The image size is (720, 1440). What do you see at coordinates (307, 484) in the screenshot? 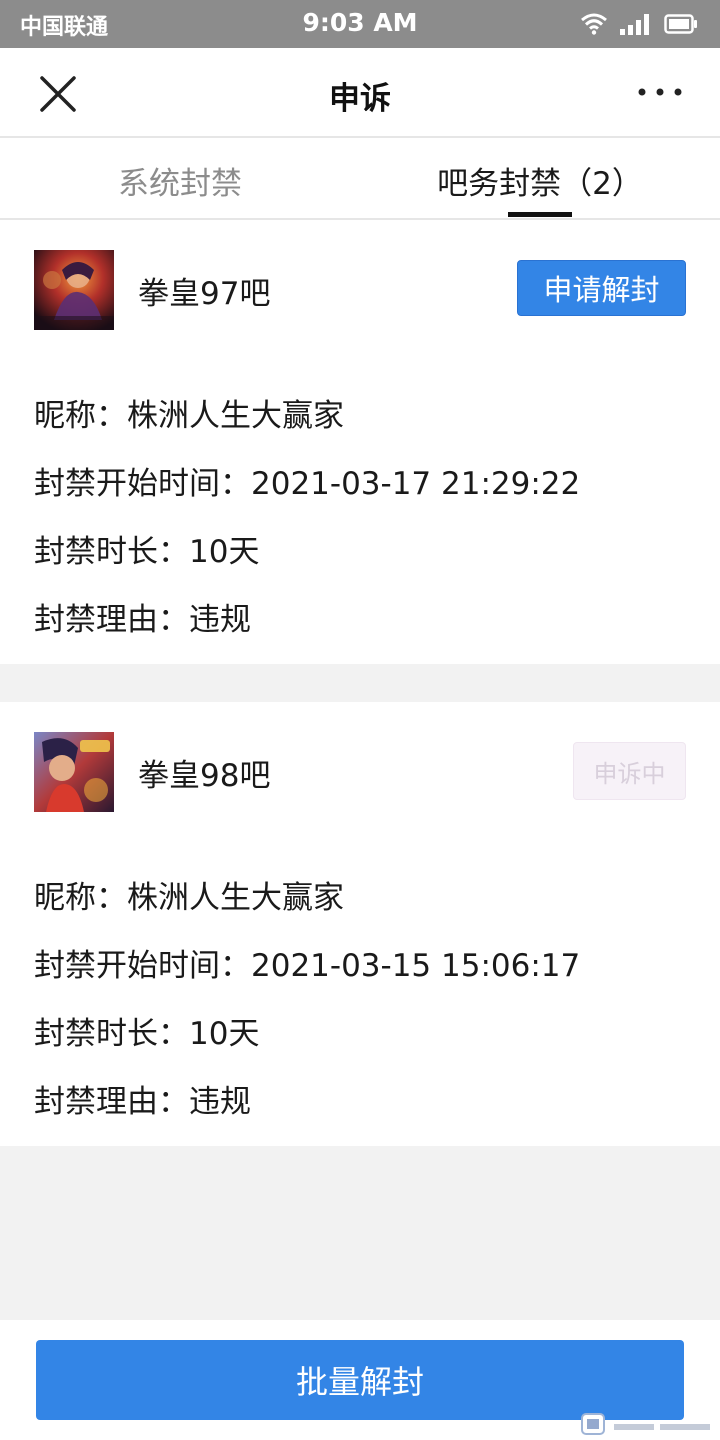
I see `ban-start-row: 封禁开始时间：2021-03-17 21:29:22` at bounding box center [307, 484].